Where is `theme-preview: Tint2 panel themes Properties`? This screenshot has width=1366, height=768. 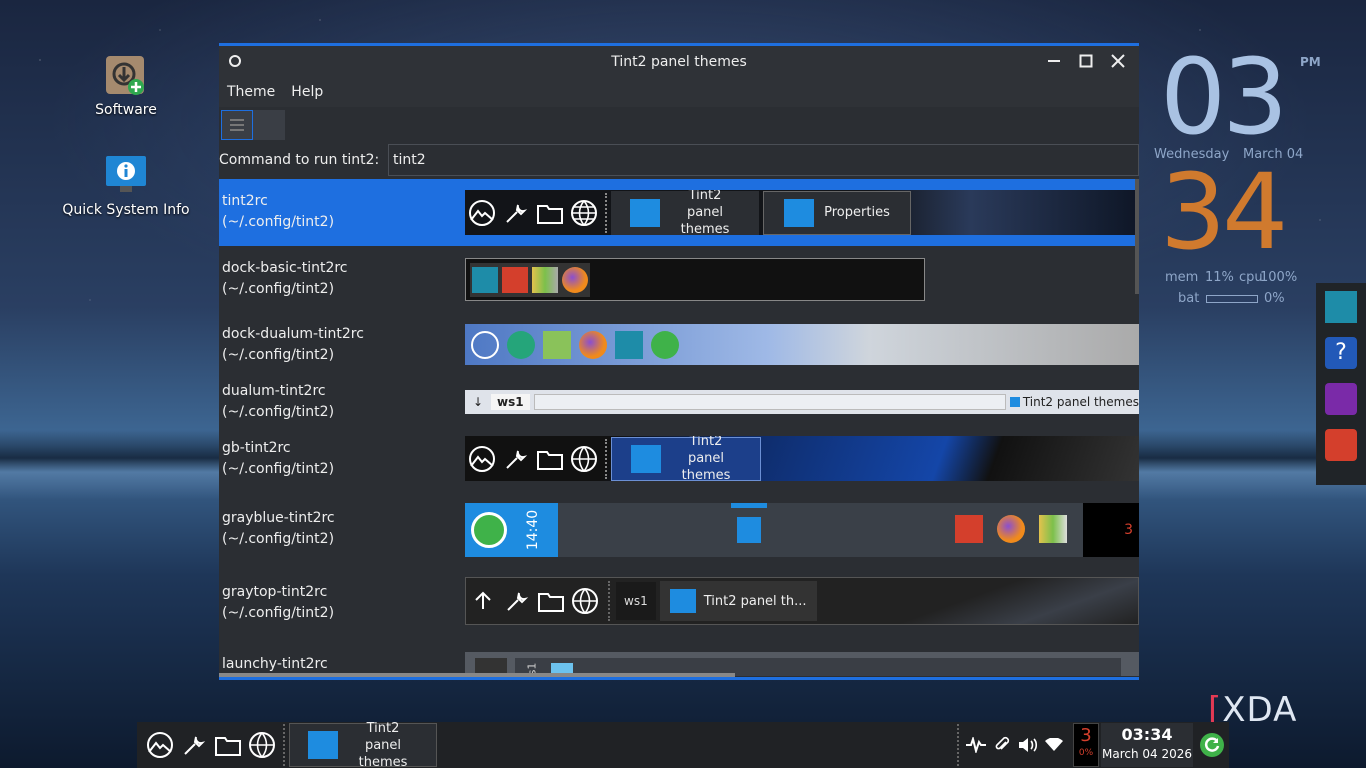
theme-preview: Tint2 panel themes Properties is located at coordinates (802, 212).